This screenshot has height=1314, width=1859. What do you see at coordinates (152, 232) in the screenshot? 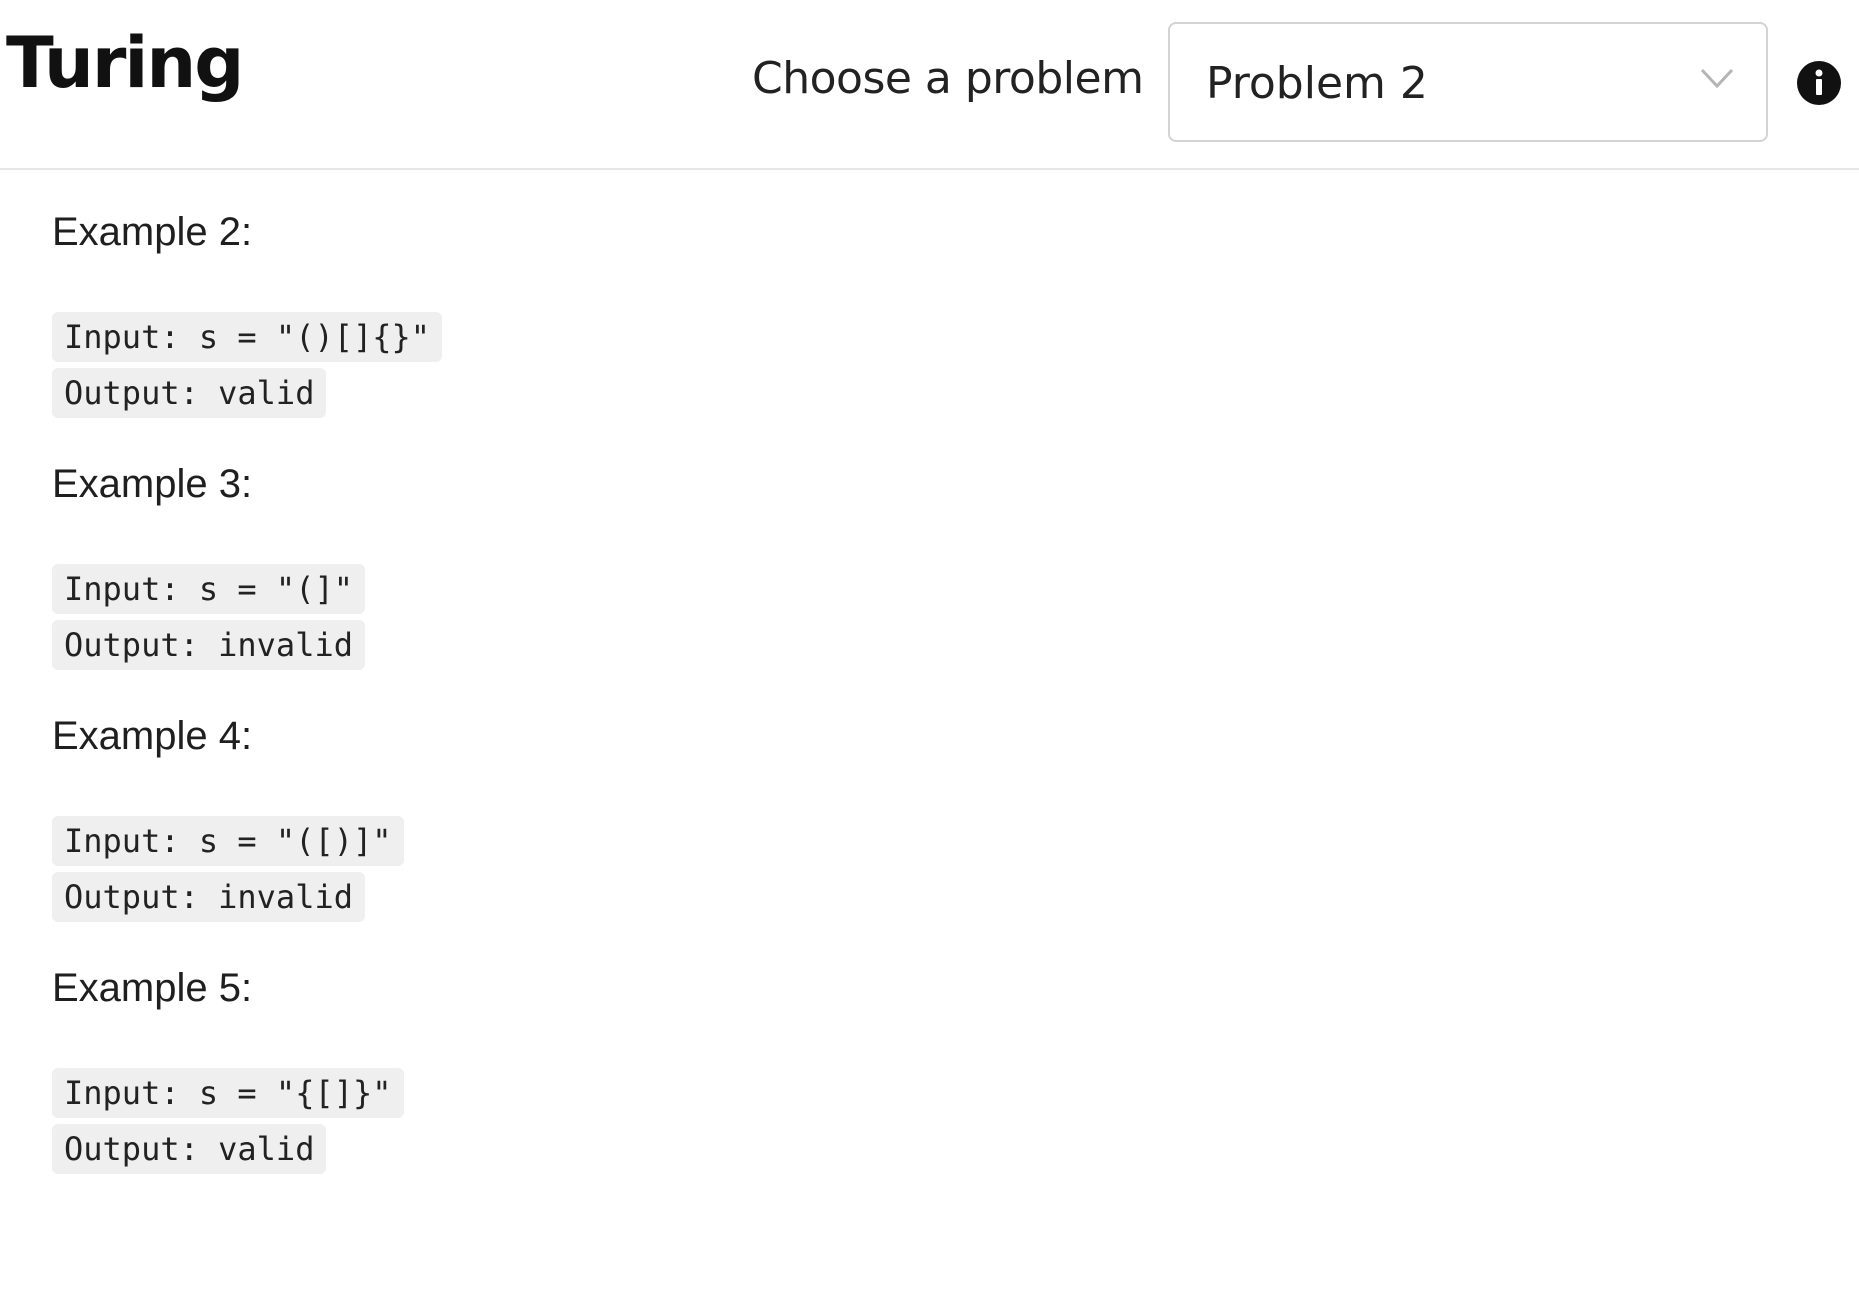
I see `example-heading: Example 2:` at bounding box center [152, 232].